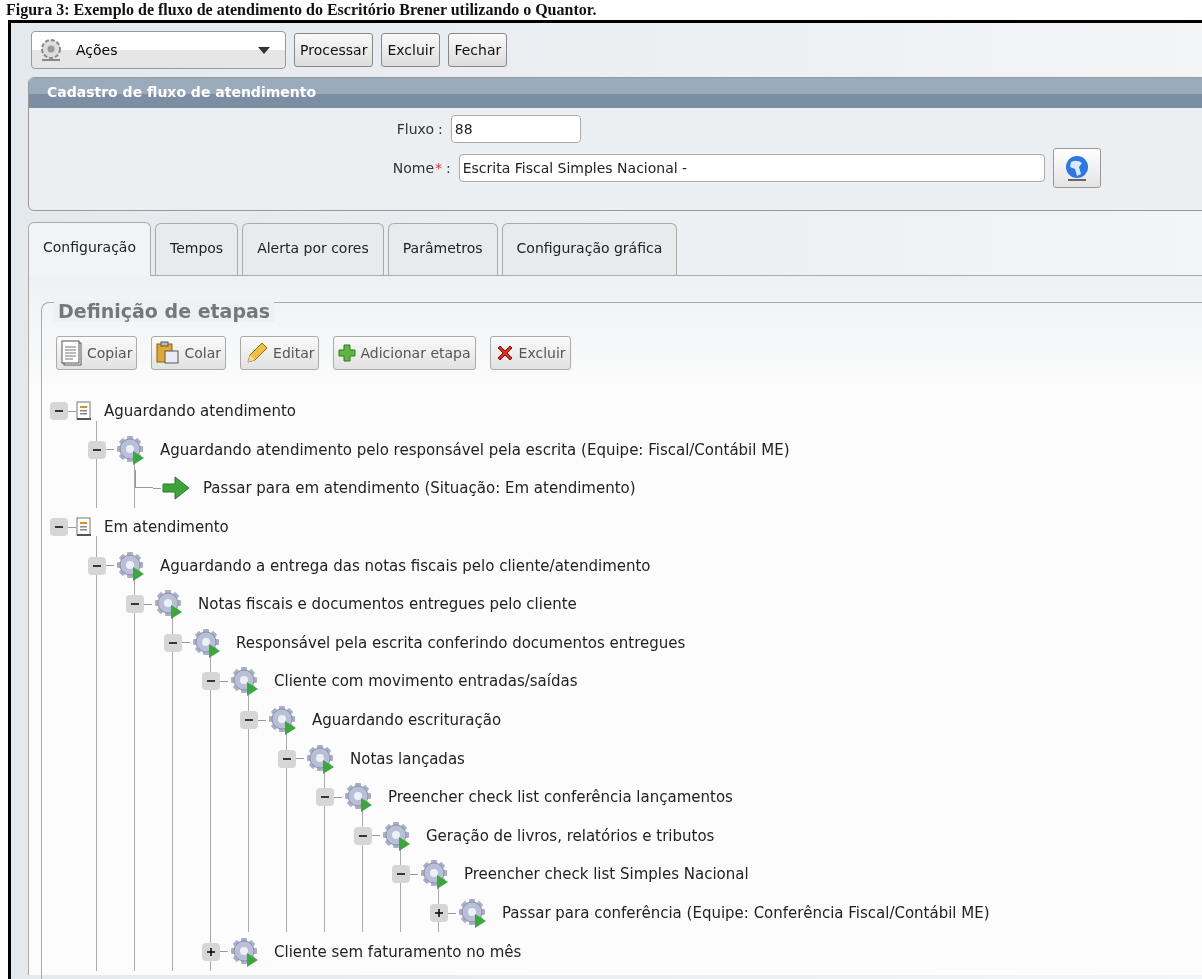  I want to click on tree-item: Preencher check list Simples Nacional, so click(606, 874).